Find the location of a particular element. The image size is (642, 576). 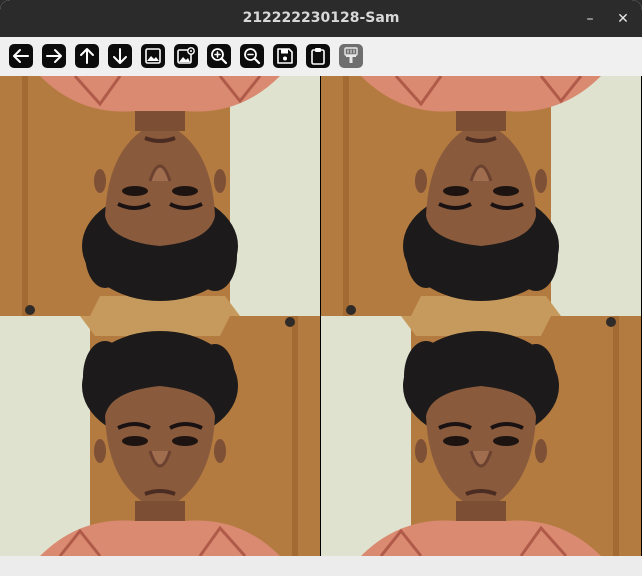

pan-right-button is located at coordinates (54, 56).